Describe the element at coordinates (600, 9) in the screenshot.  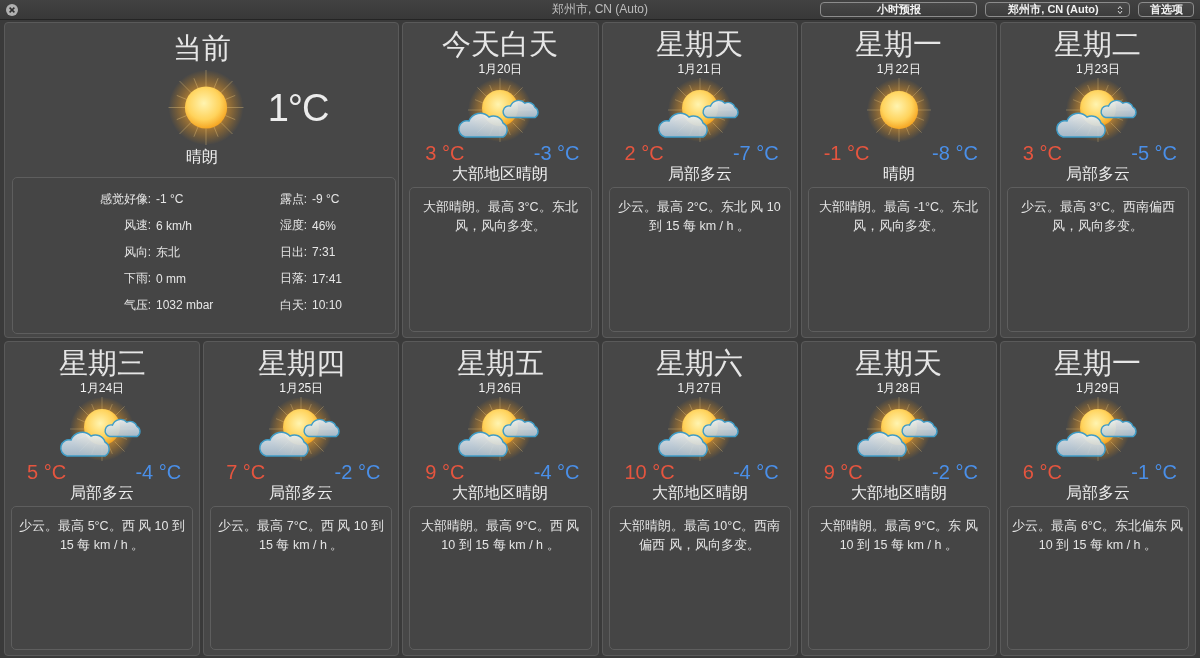
I see `window-title: 郑州市, CN (Auto)` at that location.